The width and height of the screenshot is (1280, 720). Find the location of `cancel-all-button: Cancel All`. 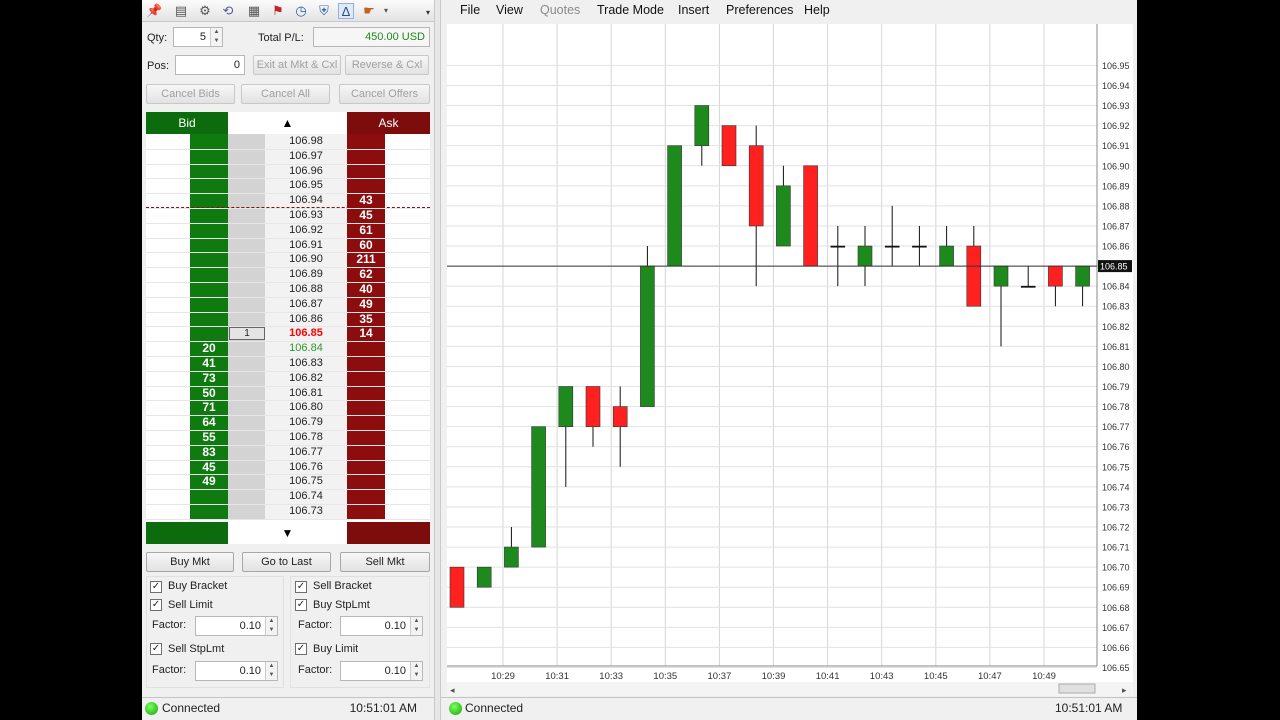

cancel-all-button: Cancel All is located at coordinates (285, 94).